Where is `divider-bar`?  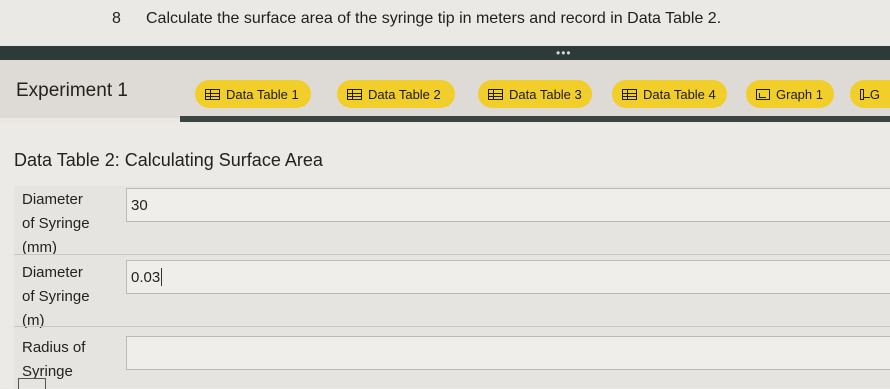 divider-bar is located at coordinates (445, 53).